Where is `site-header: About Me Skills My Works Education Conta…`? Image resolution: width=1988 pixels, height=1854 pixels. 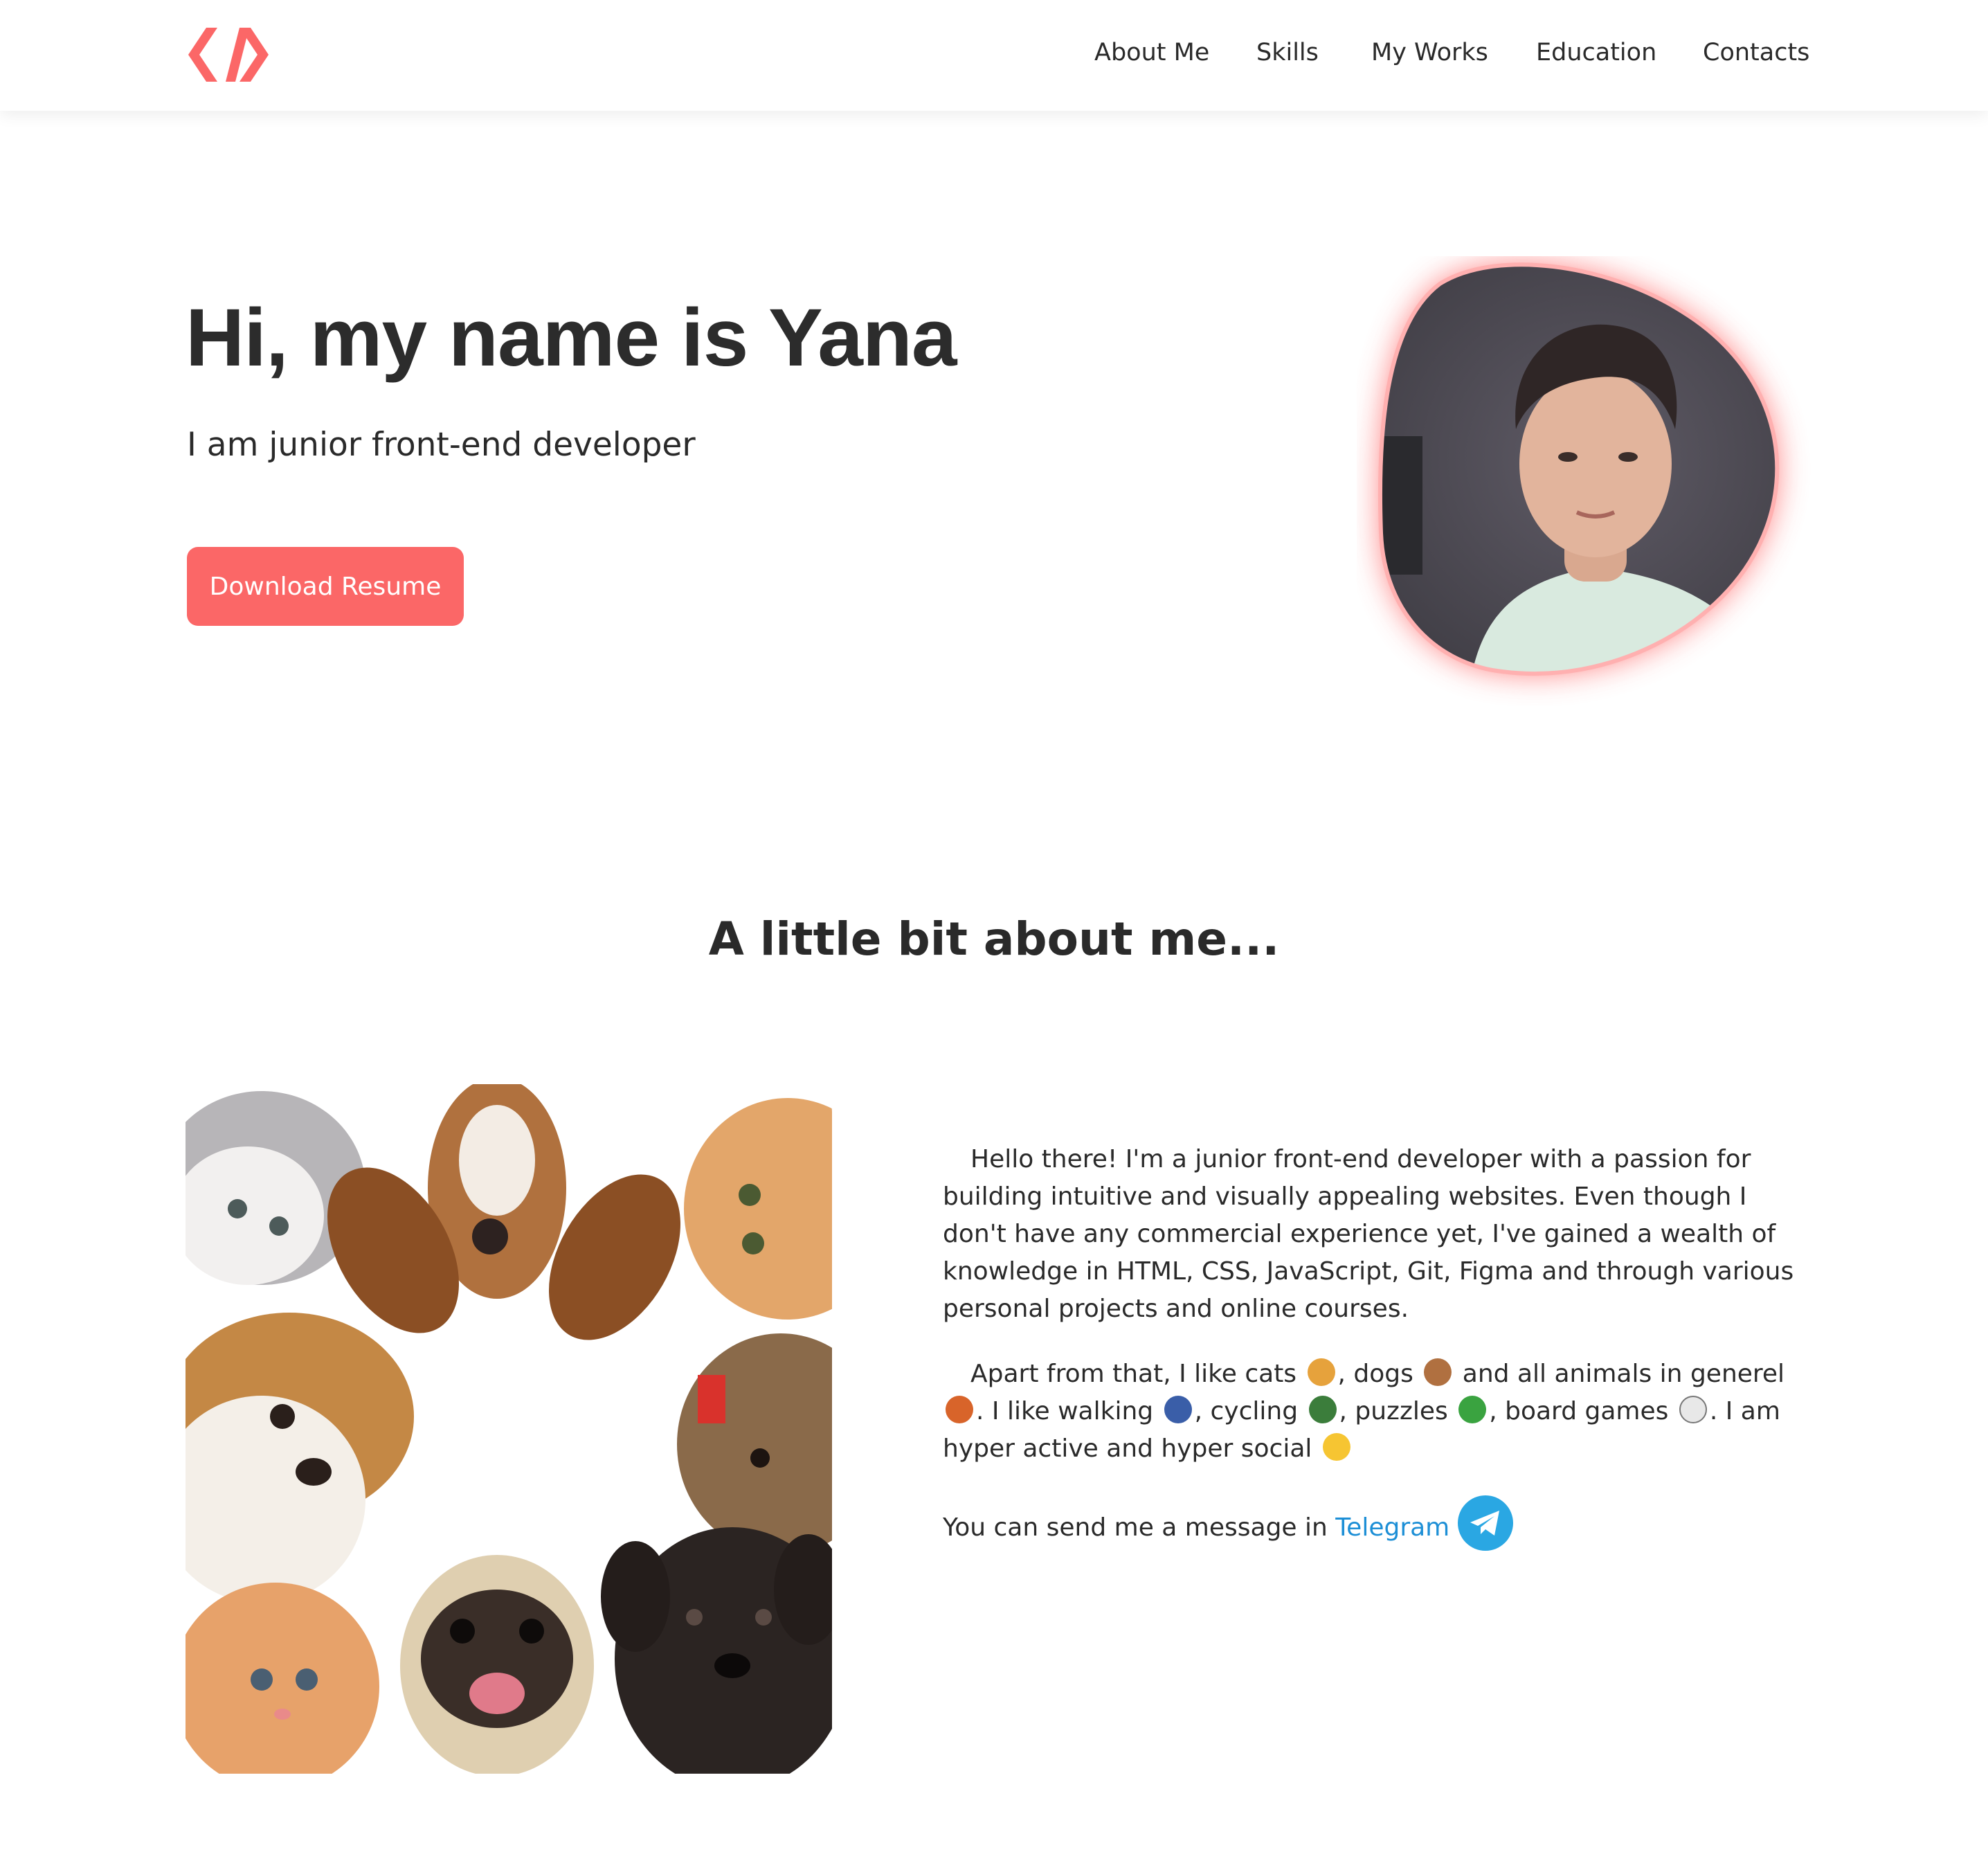 site-header: About Me Skills My Works Education Conta… is located at coordinates (994, 55).